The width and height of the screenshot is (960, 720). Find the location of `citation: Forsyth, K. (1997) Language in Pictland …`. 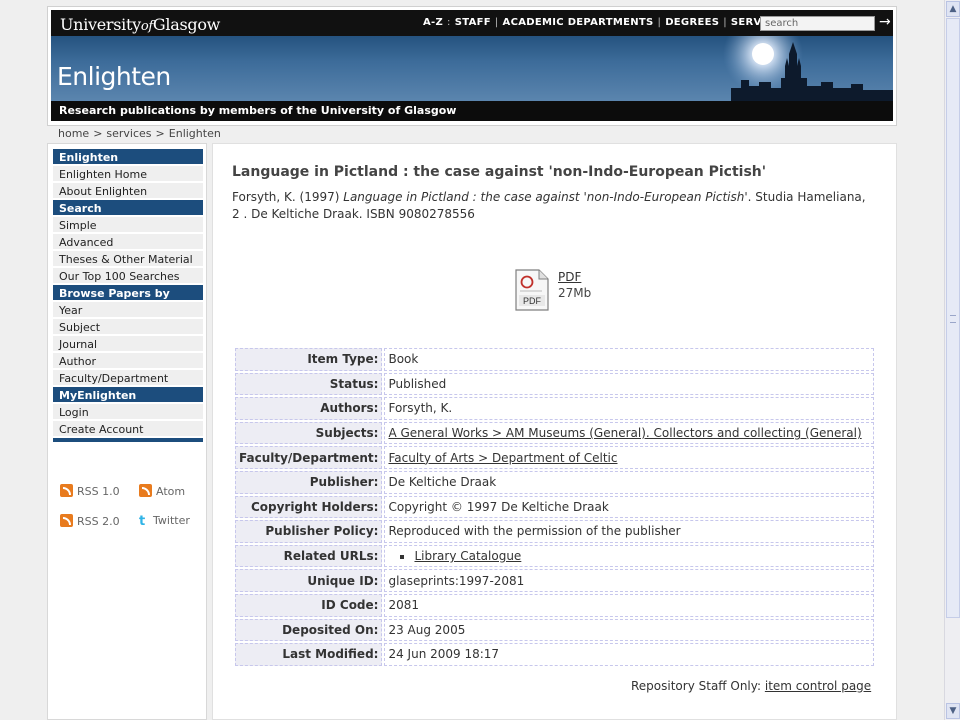

citation: Forsyth, K. (1997) Language in Pictland … is located at coordinates (552, 206).